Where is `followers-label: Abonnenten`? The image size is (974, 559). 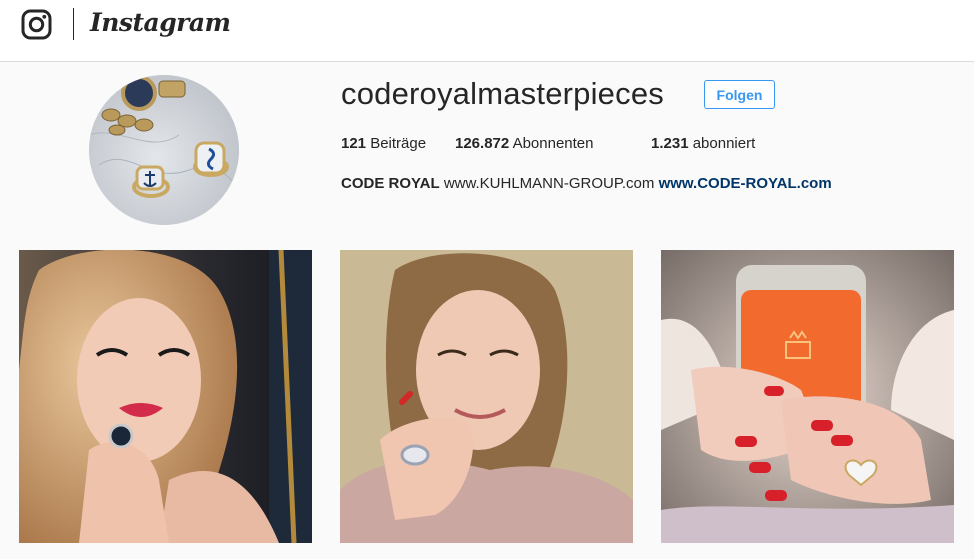 followers-label: Abonnenten is located at coordinates (553, 143).